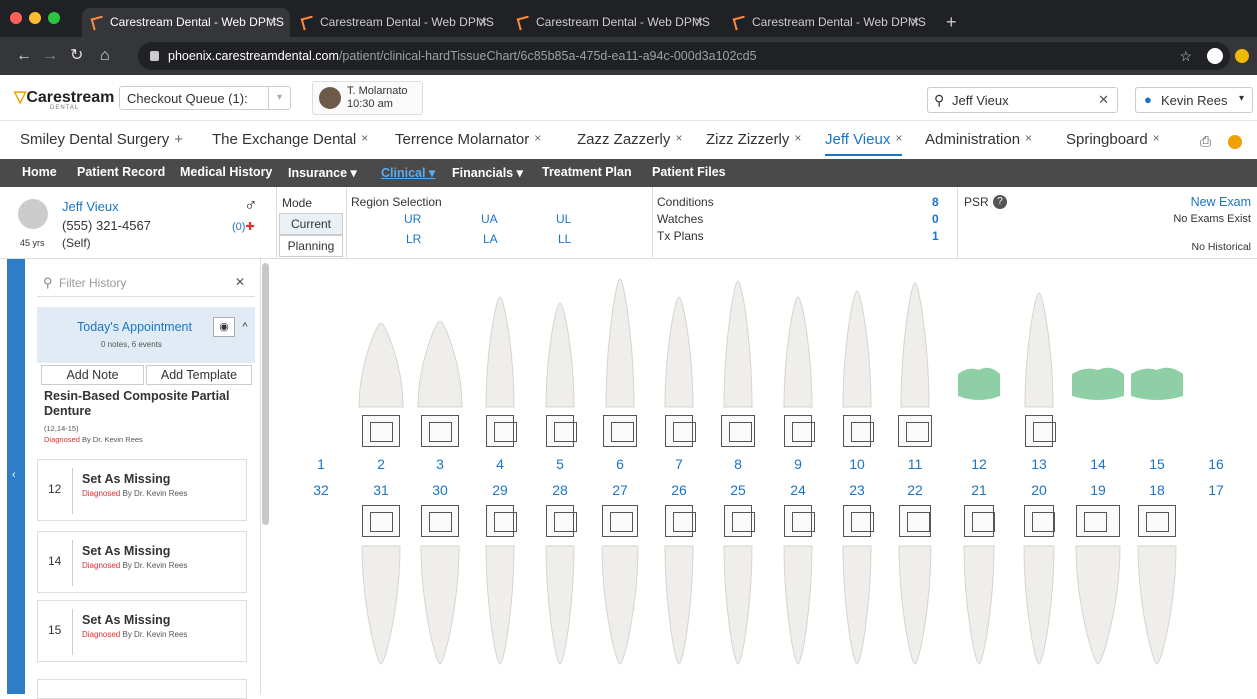  What do you see at coordinates (90, 206) in the screenshot?
I see `patient-name: Jeff Vieux` at bounding box center [90, 206].